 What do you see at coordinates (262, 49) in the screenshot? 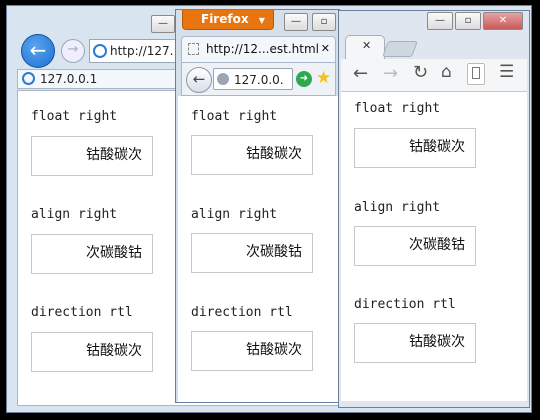
I see `firefox-tab-title: http://12...est.html` at bounding box center [262, 49].